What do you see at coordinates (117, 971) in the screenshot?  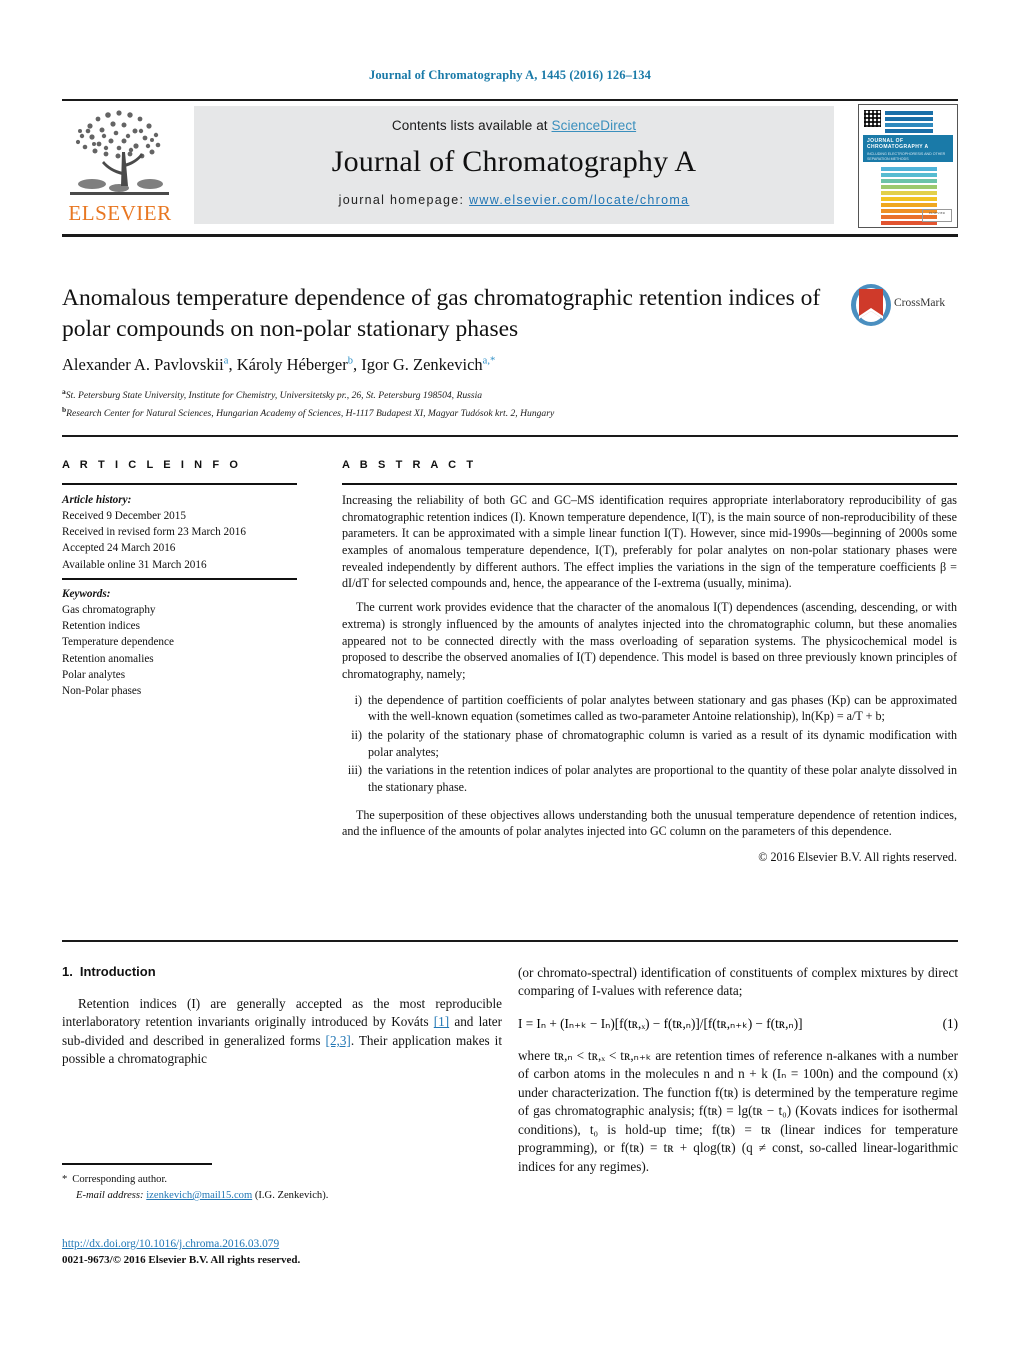 I see `section-title: Introduction` at bounding box center [117, 971].